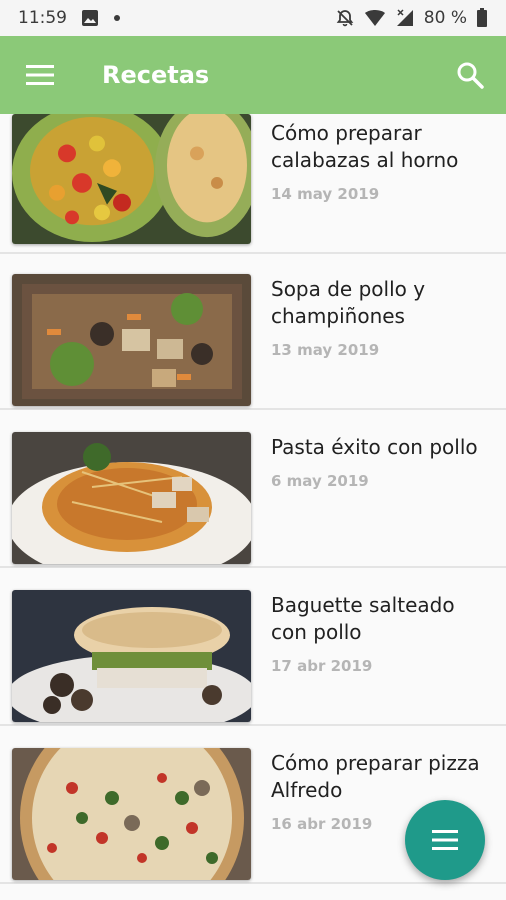  What do you see at coordinates (445, 18) in the screenshot?
I see `battery-percent: 80 %` at bounding box center [445, 18].